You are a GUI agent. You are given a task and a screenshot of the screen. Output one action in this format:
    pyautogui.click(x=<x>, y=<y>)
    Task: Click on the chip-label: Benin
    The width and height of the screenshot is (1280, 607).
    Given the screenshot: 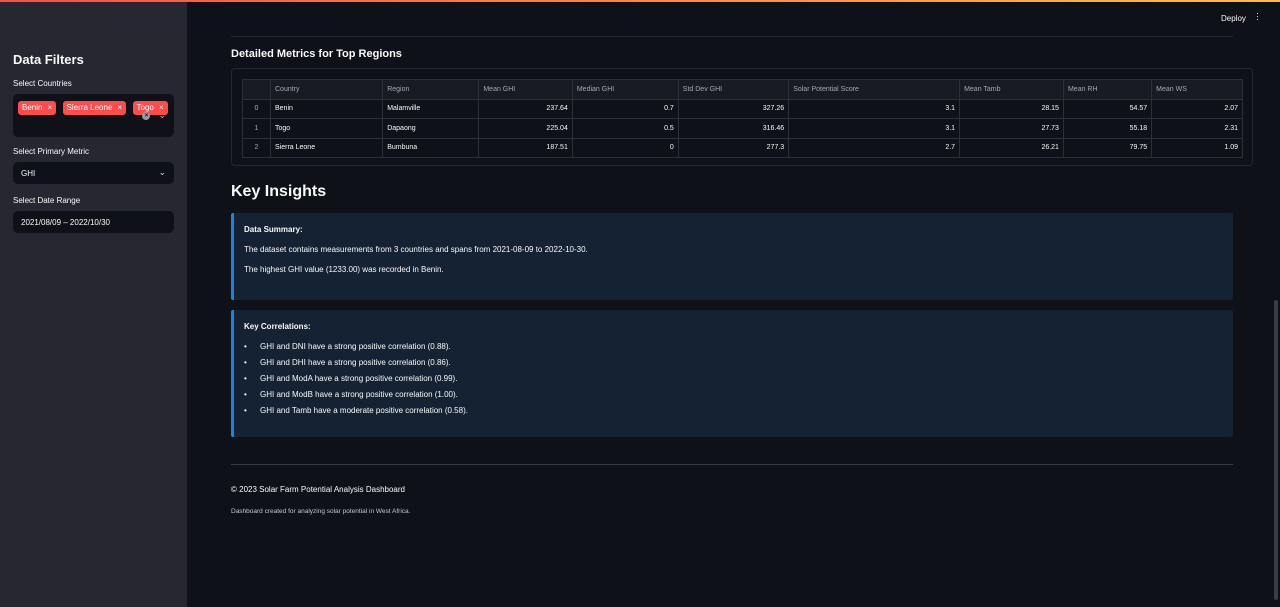 What is the action you would take?
    pyautogui.click(x=32, y=107)
    